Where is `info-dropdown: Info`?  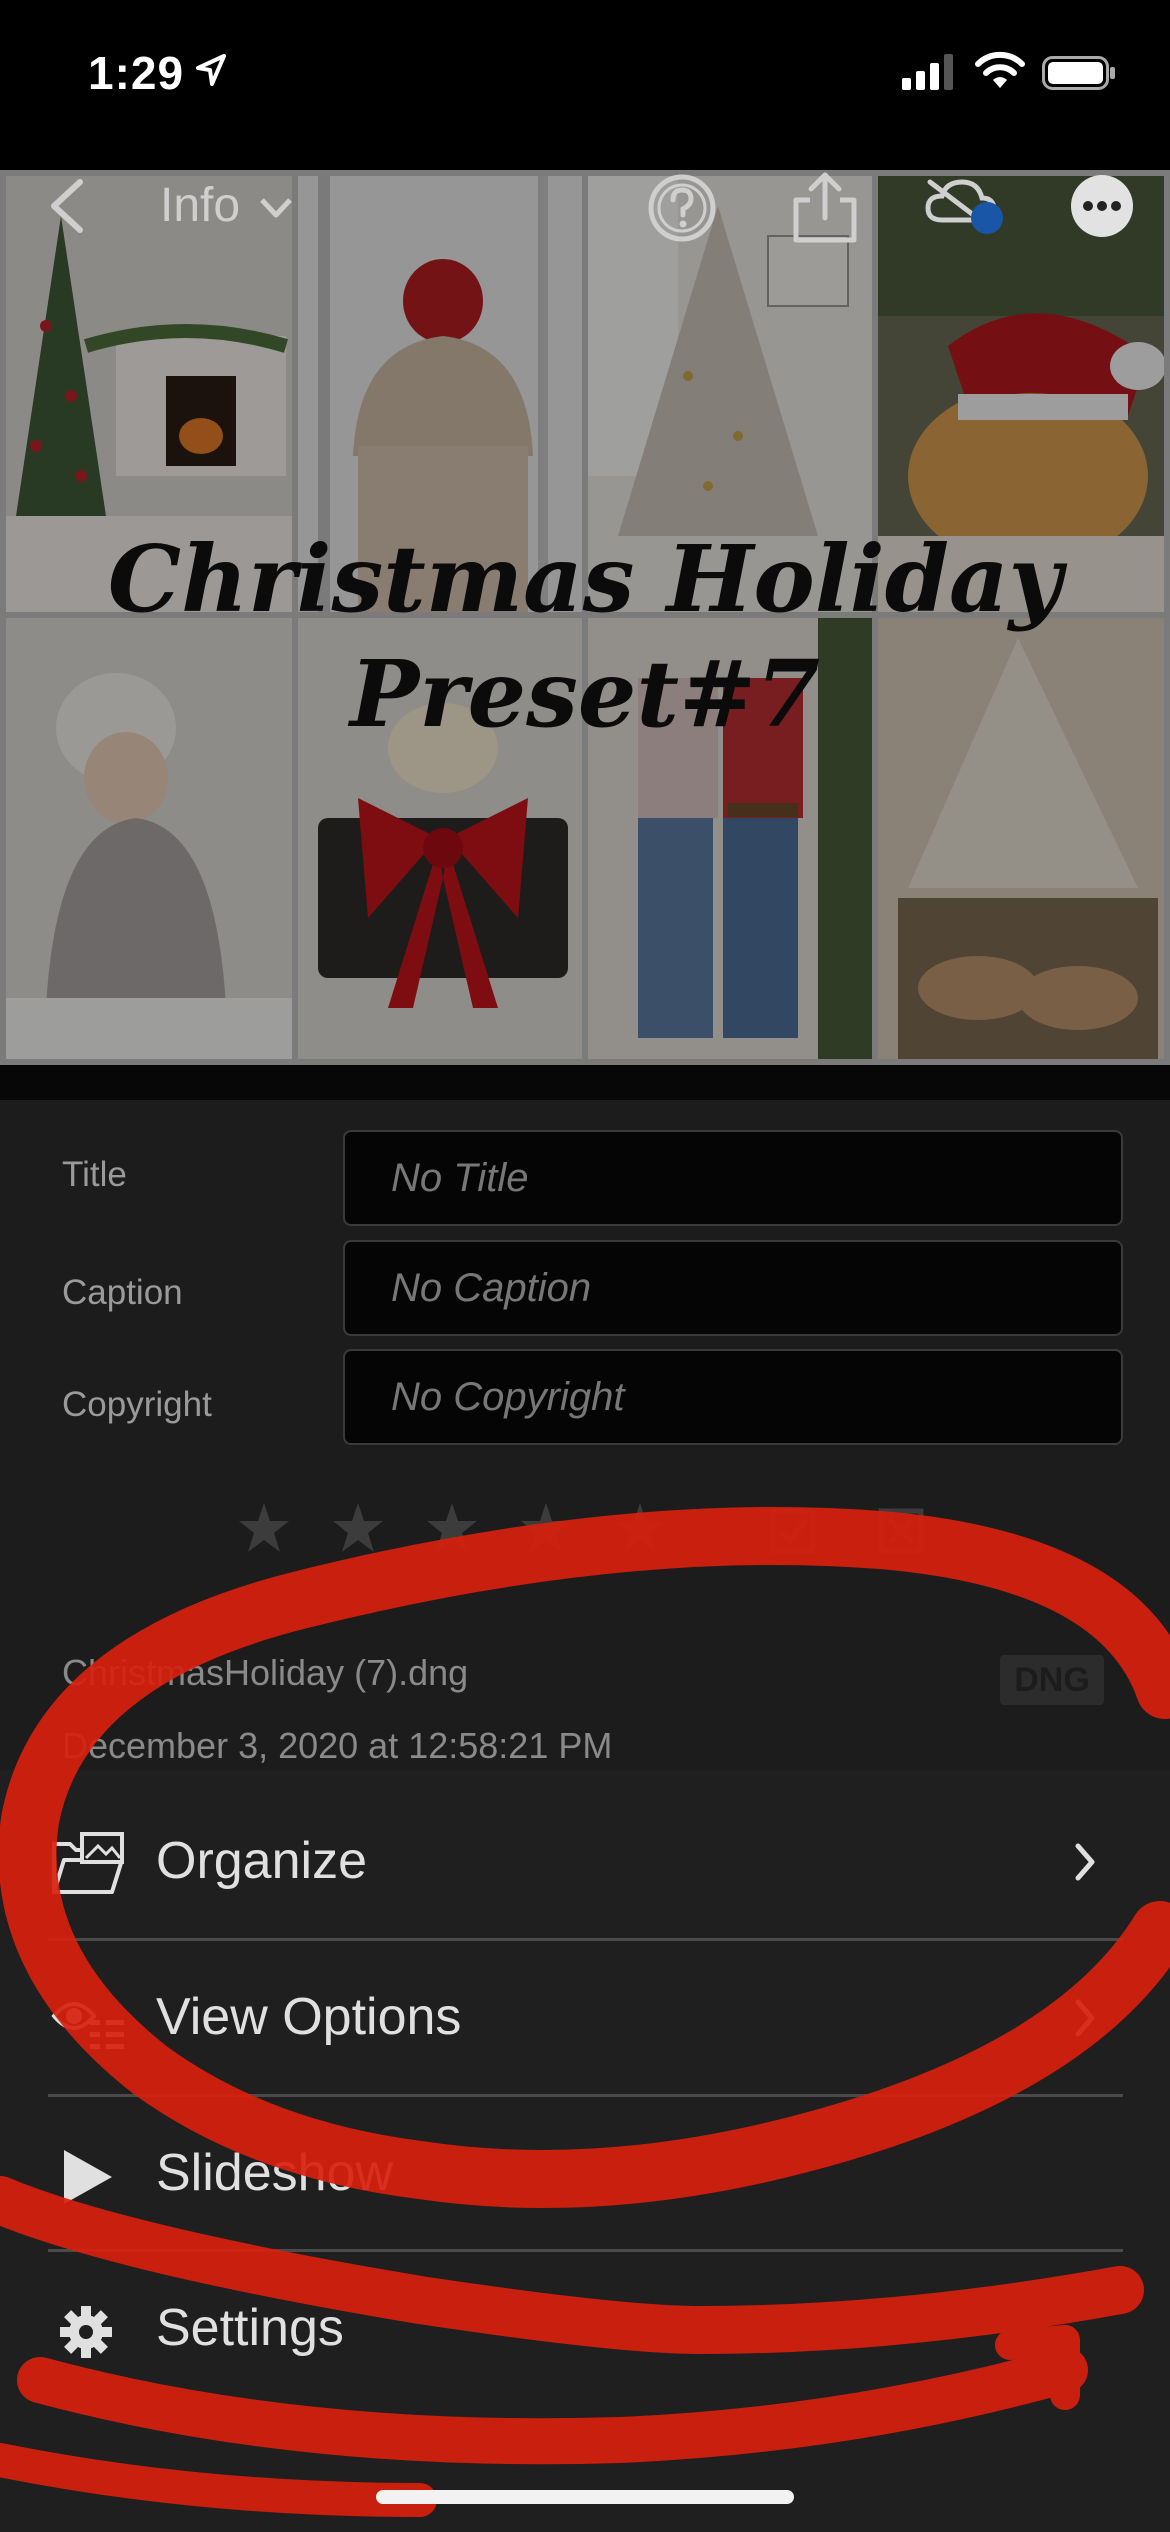 info-dropdown: Info is located at coordinates (226, 205).